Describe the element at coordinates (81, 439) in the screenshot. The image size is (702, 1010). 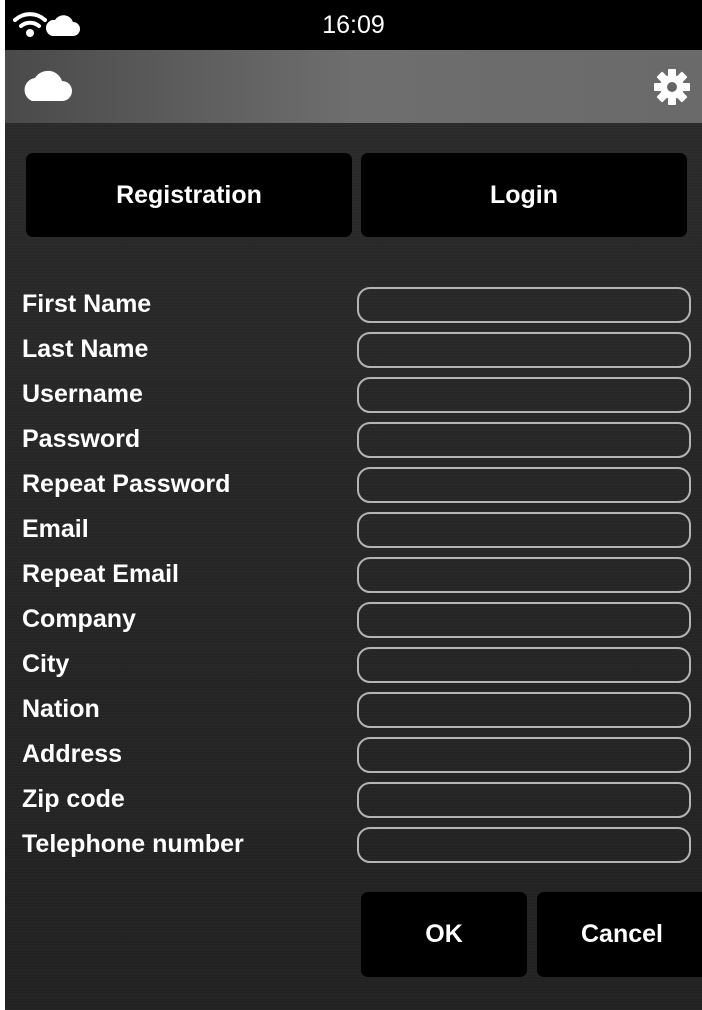
I see `password-label: Password` at that location.